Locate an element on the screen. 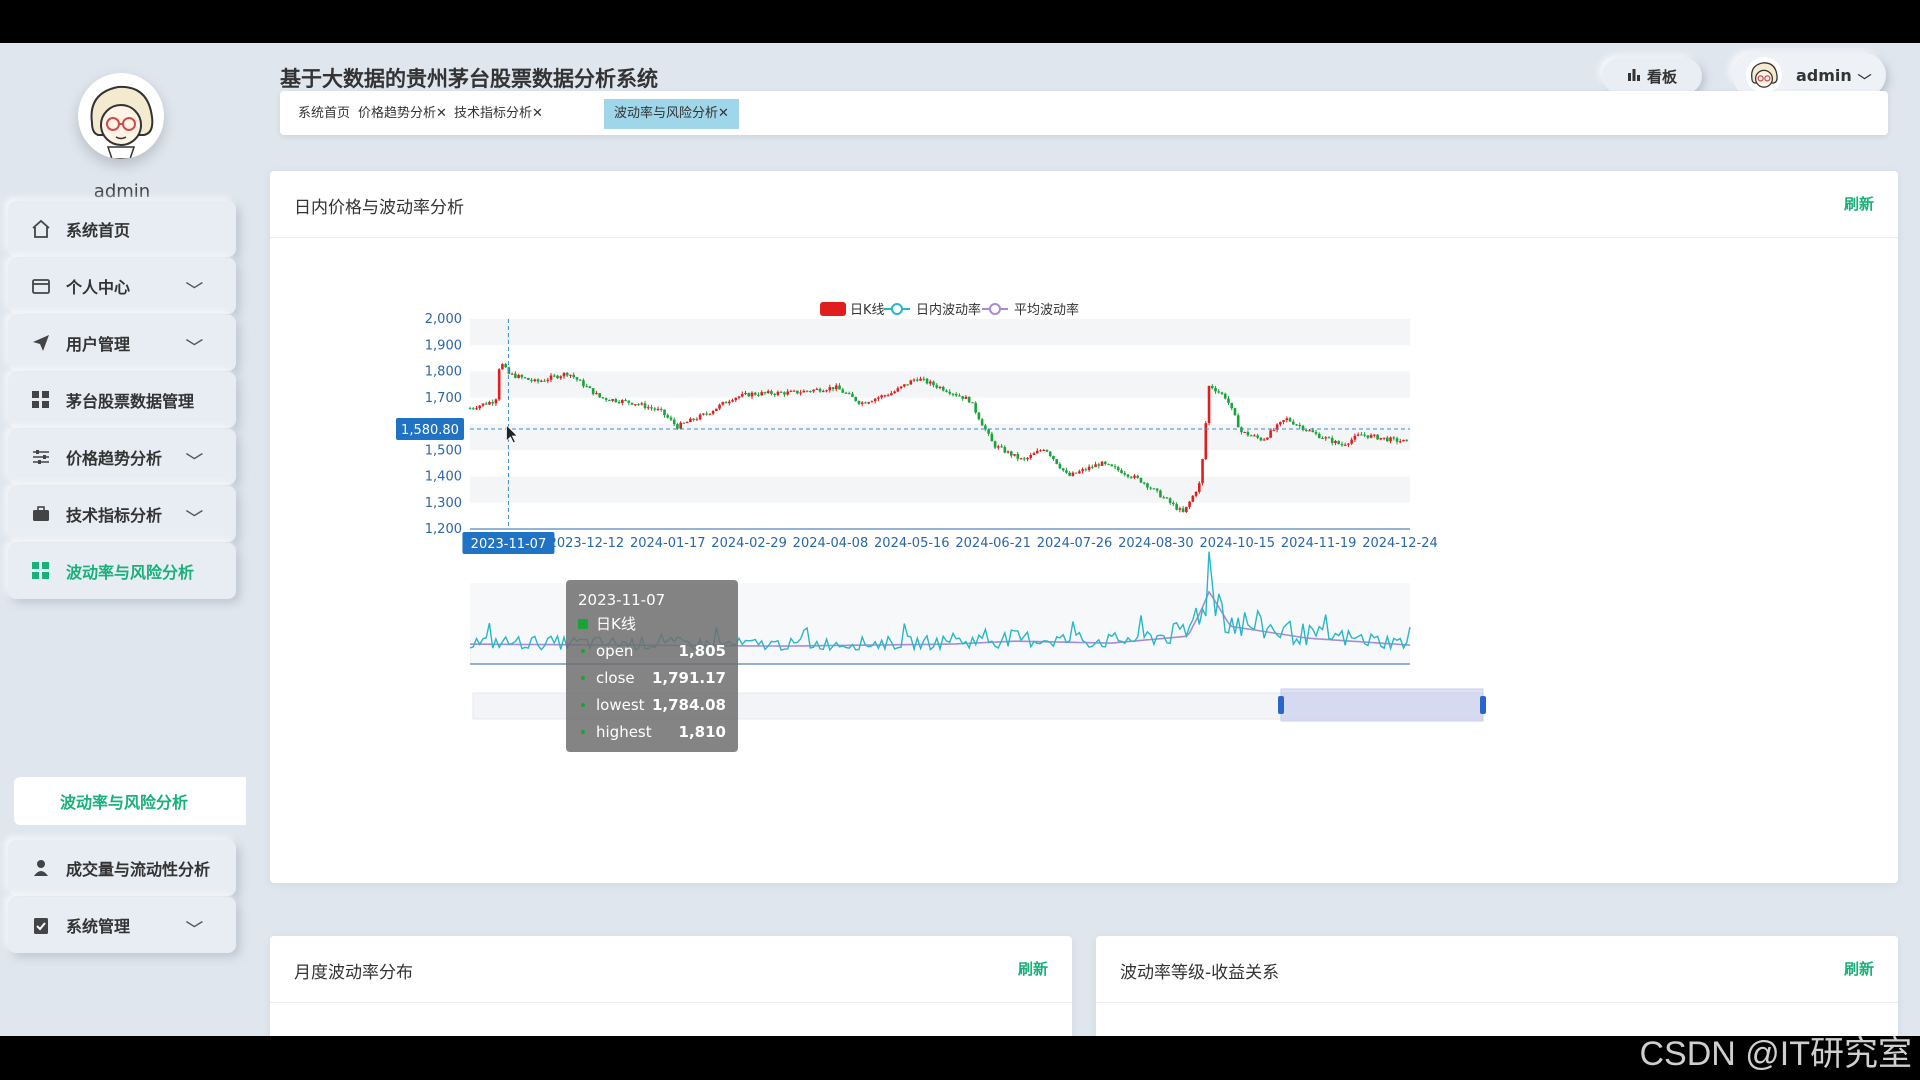 This screenshot has height=1080, width=1920. legend-label: 日K线 is located at coordinates (867, 310).